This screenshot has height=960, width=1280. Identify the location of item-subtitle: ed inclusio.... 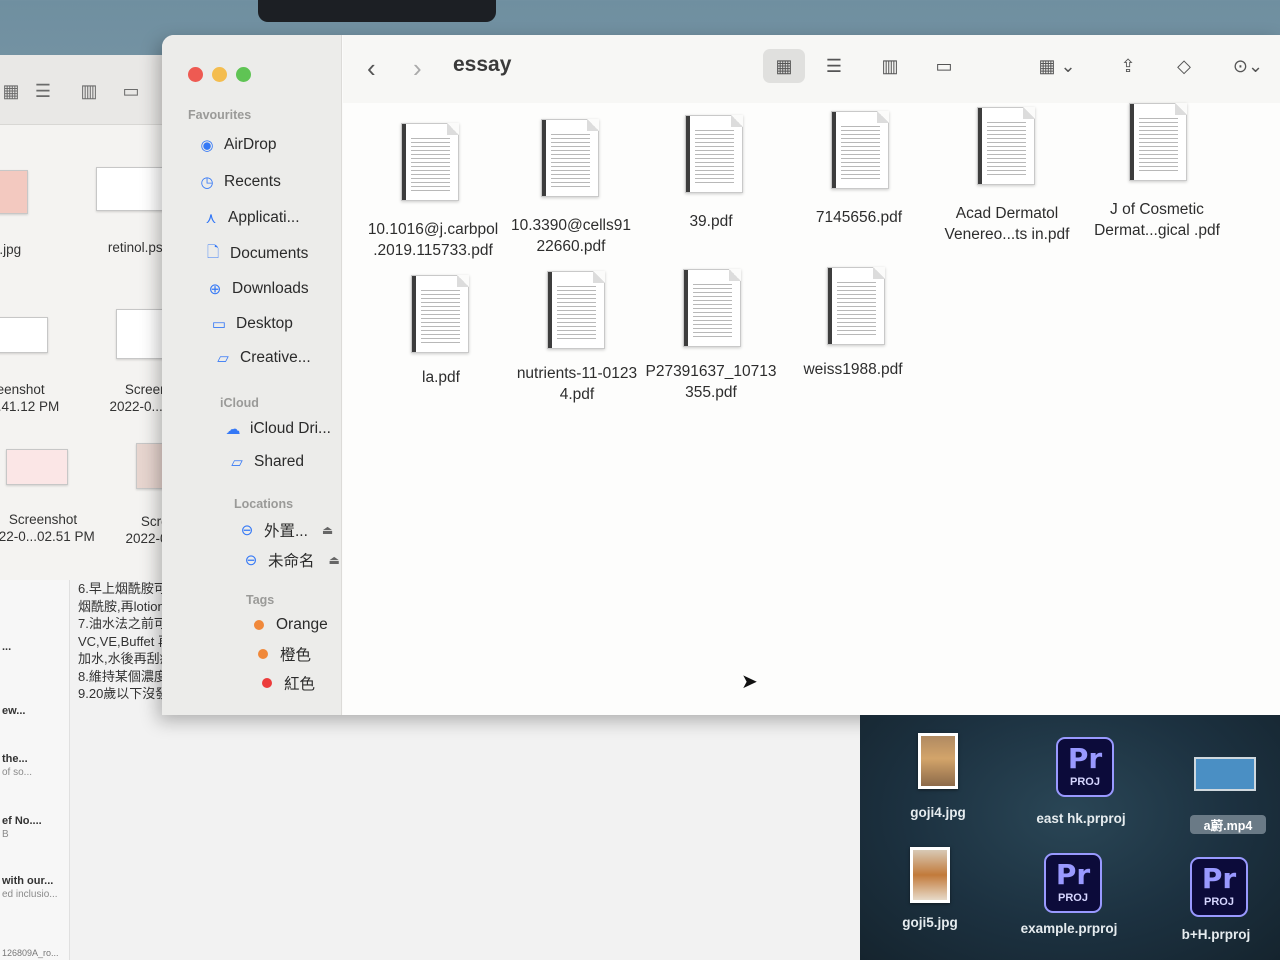
(30, 894).